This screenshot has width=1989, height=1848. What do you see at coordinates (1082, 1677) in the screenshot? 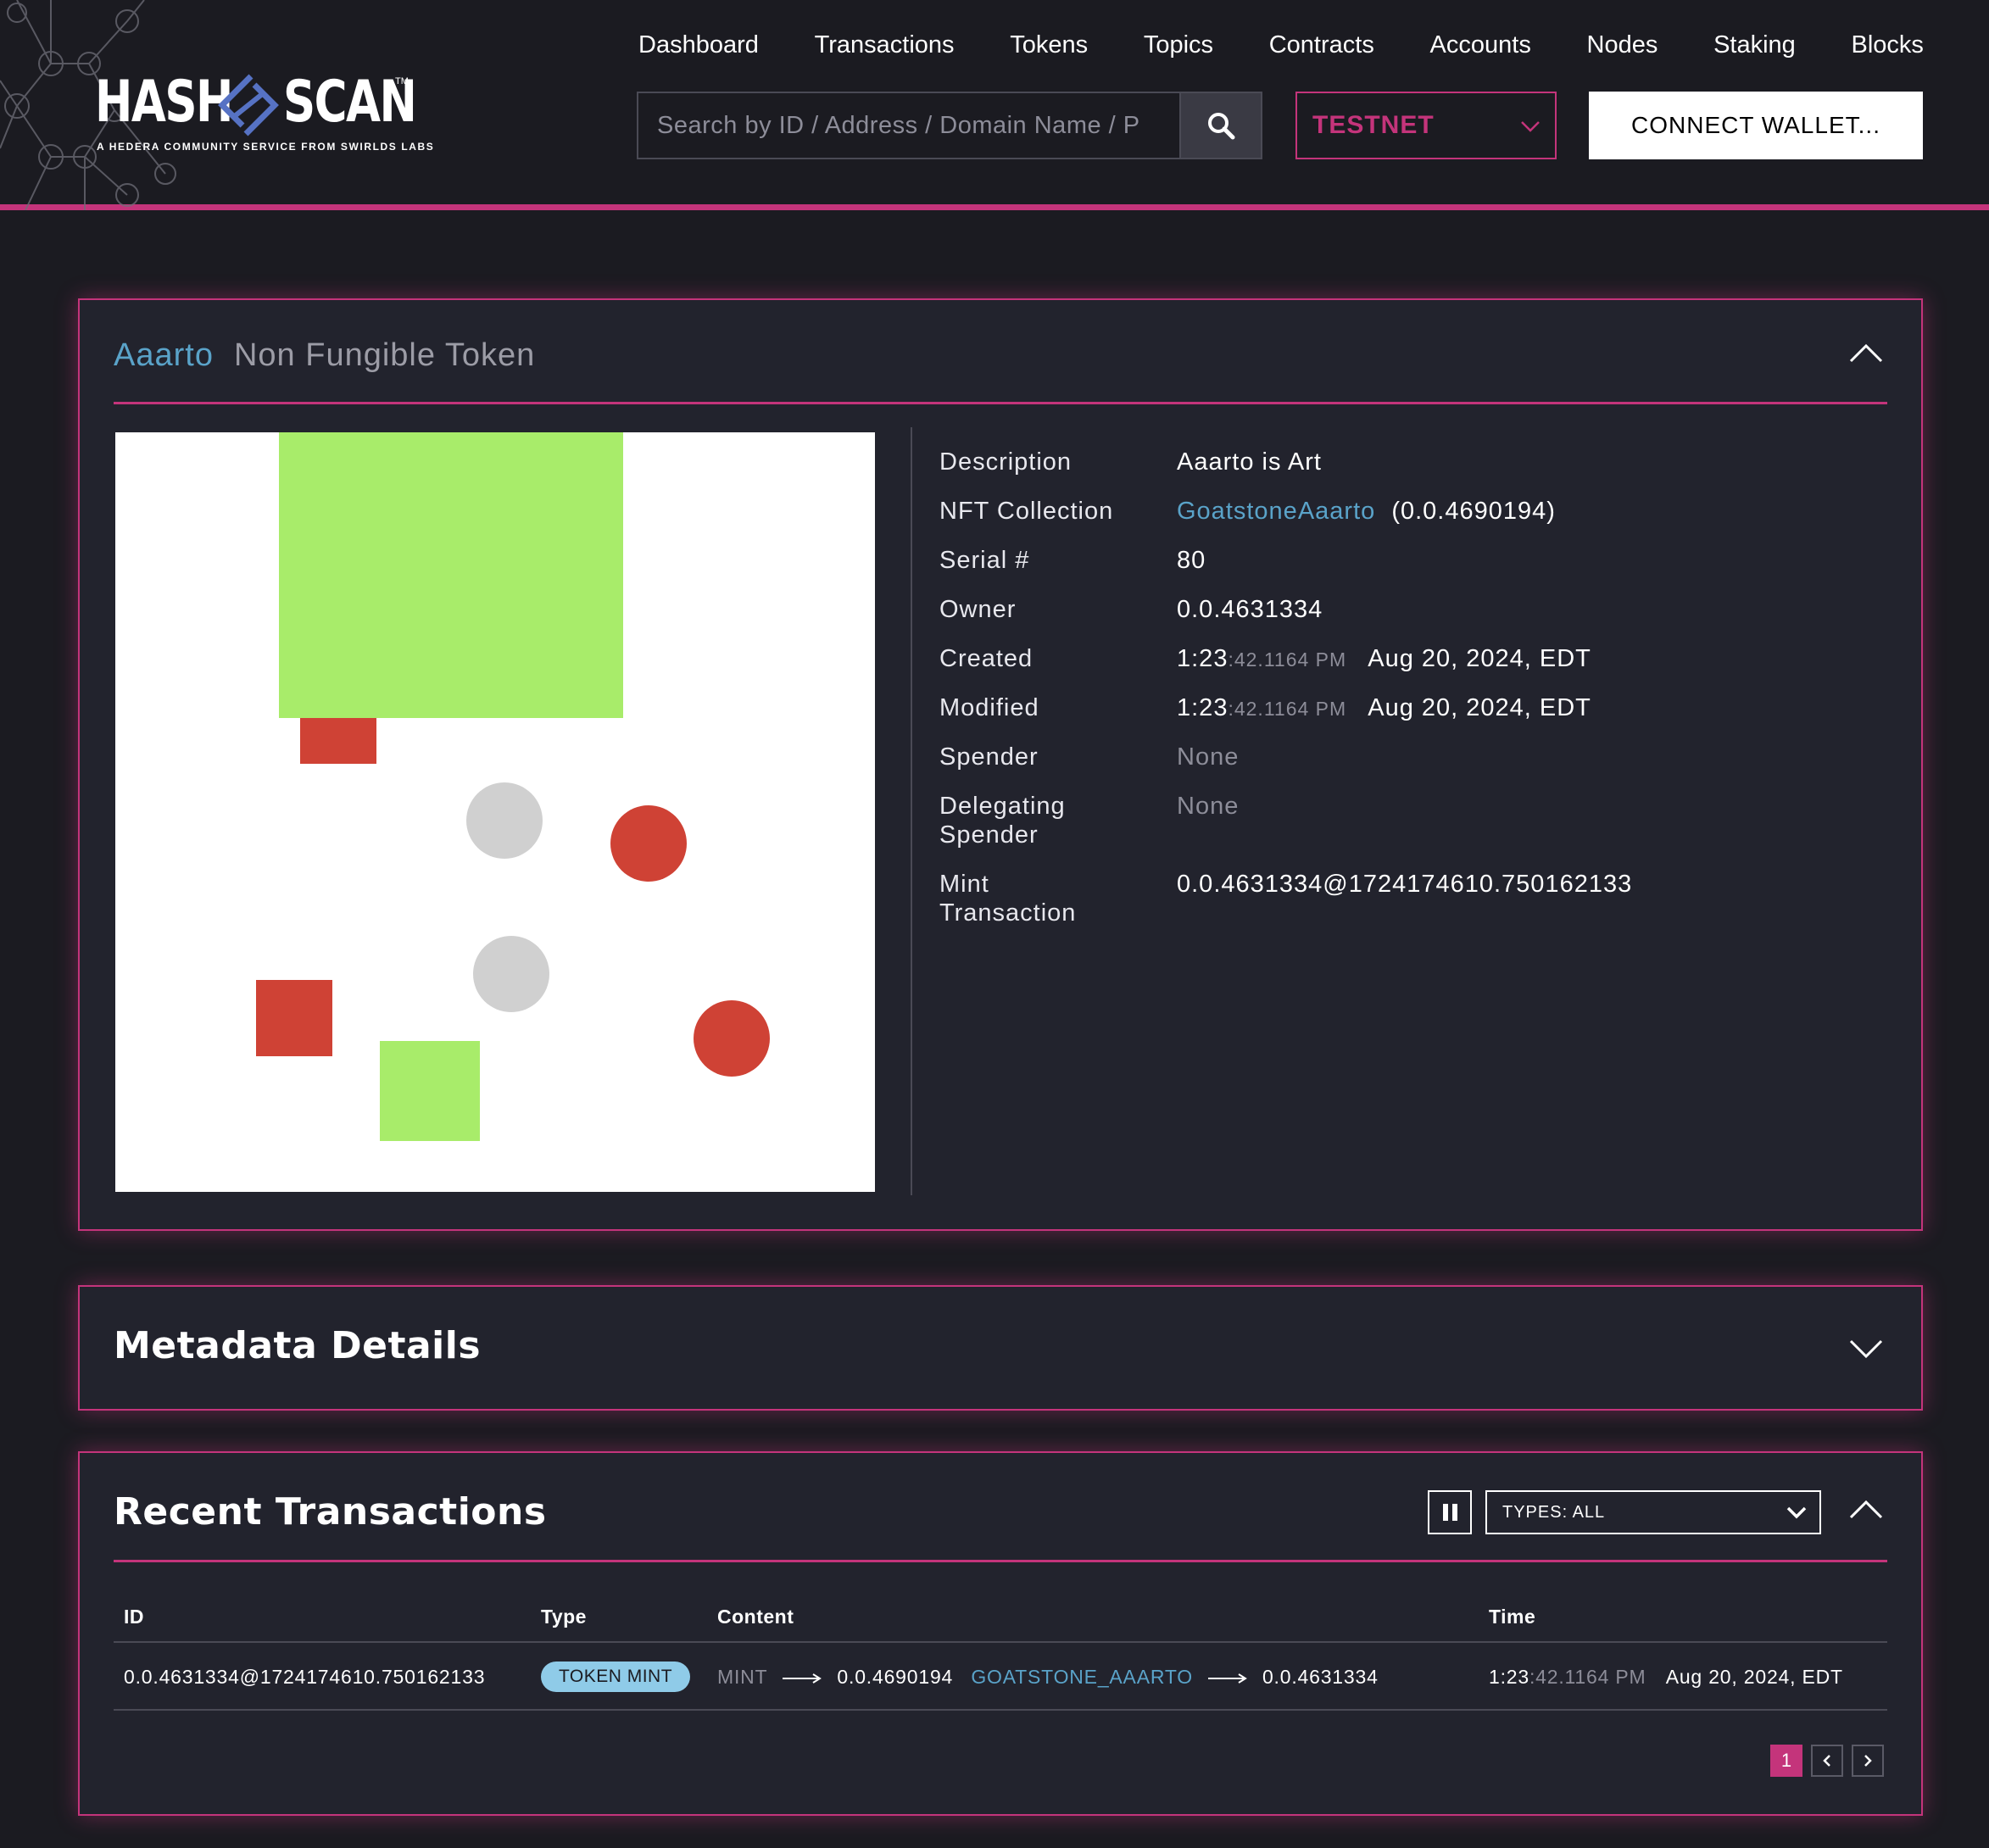
I see `content-token-link: GOATSTONE_AAARTO` at bounding box center [1082, 1677].